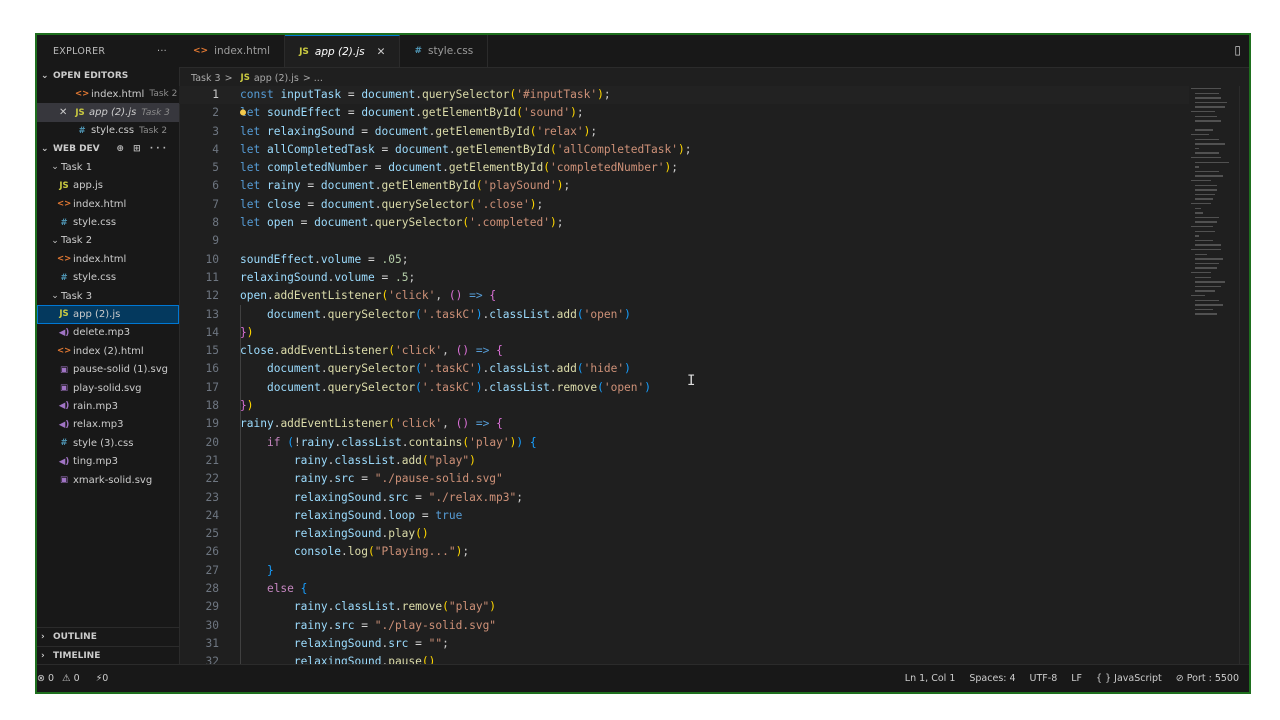 Image resolution: width=1280 pixels, height=720 pixels. I want to click on file-item: ▣ play-solid.svg, so click(108, 388).